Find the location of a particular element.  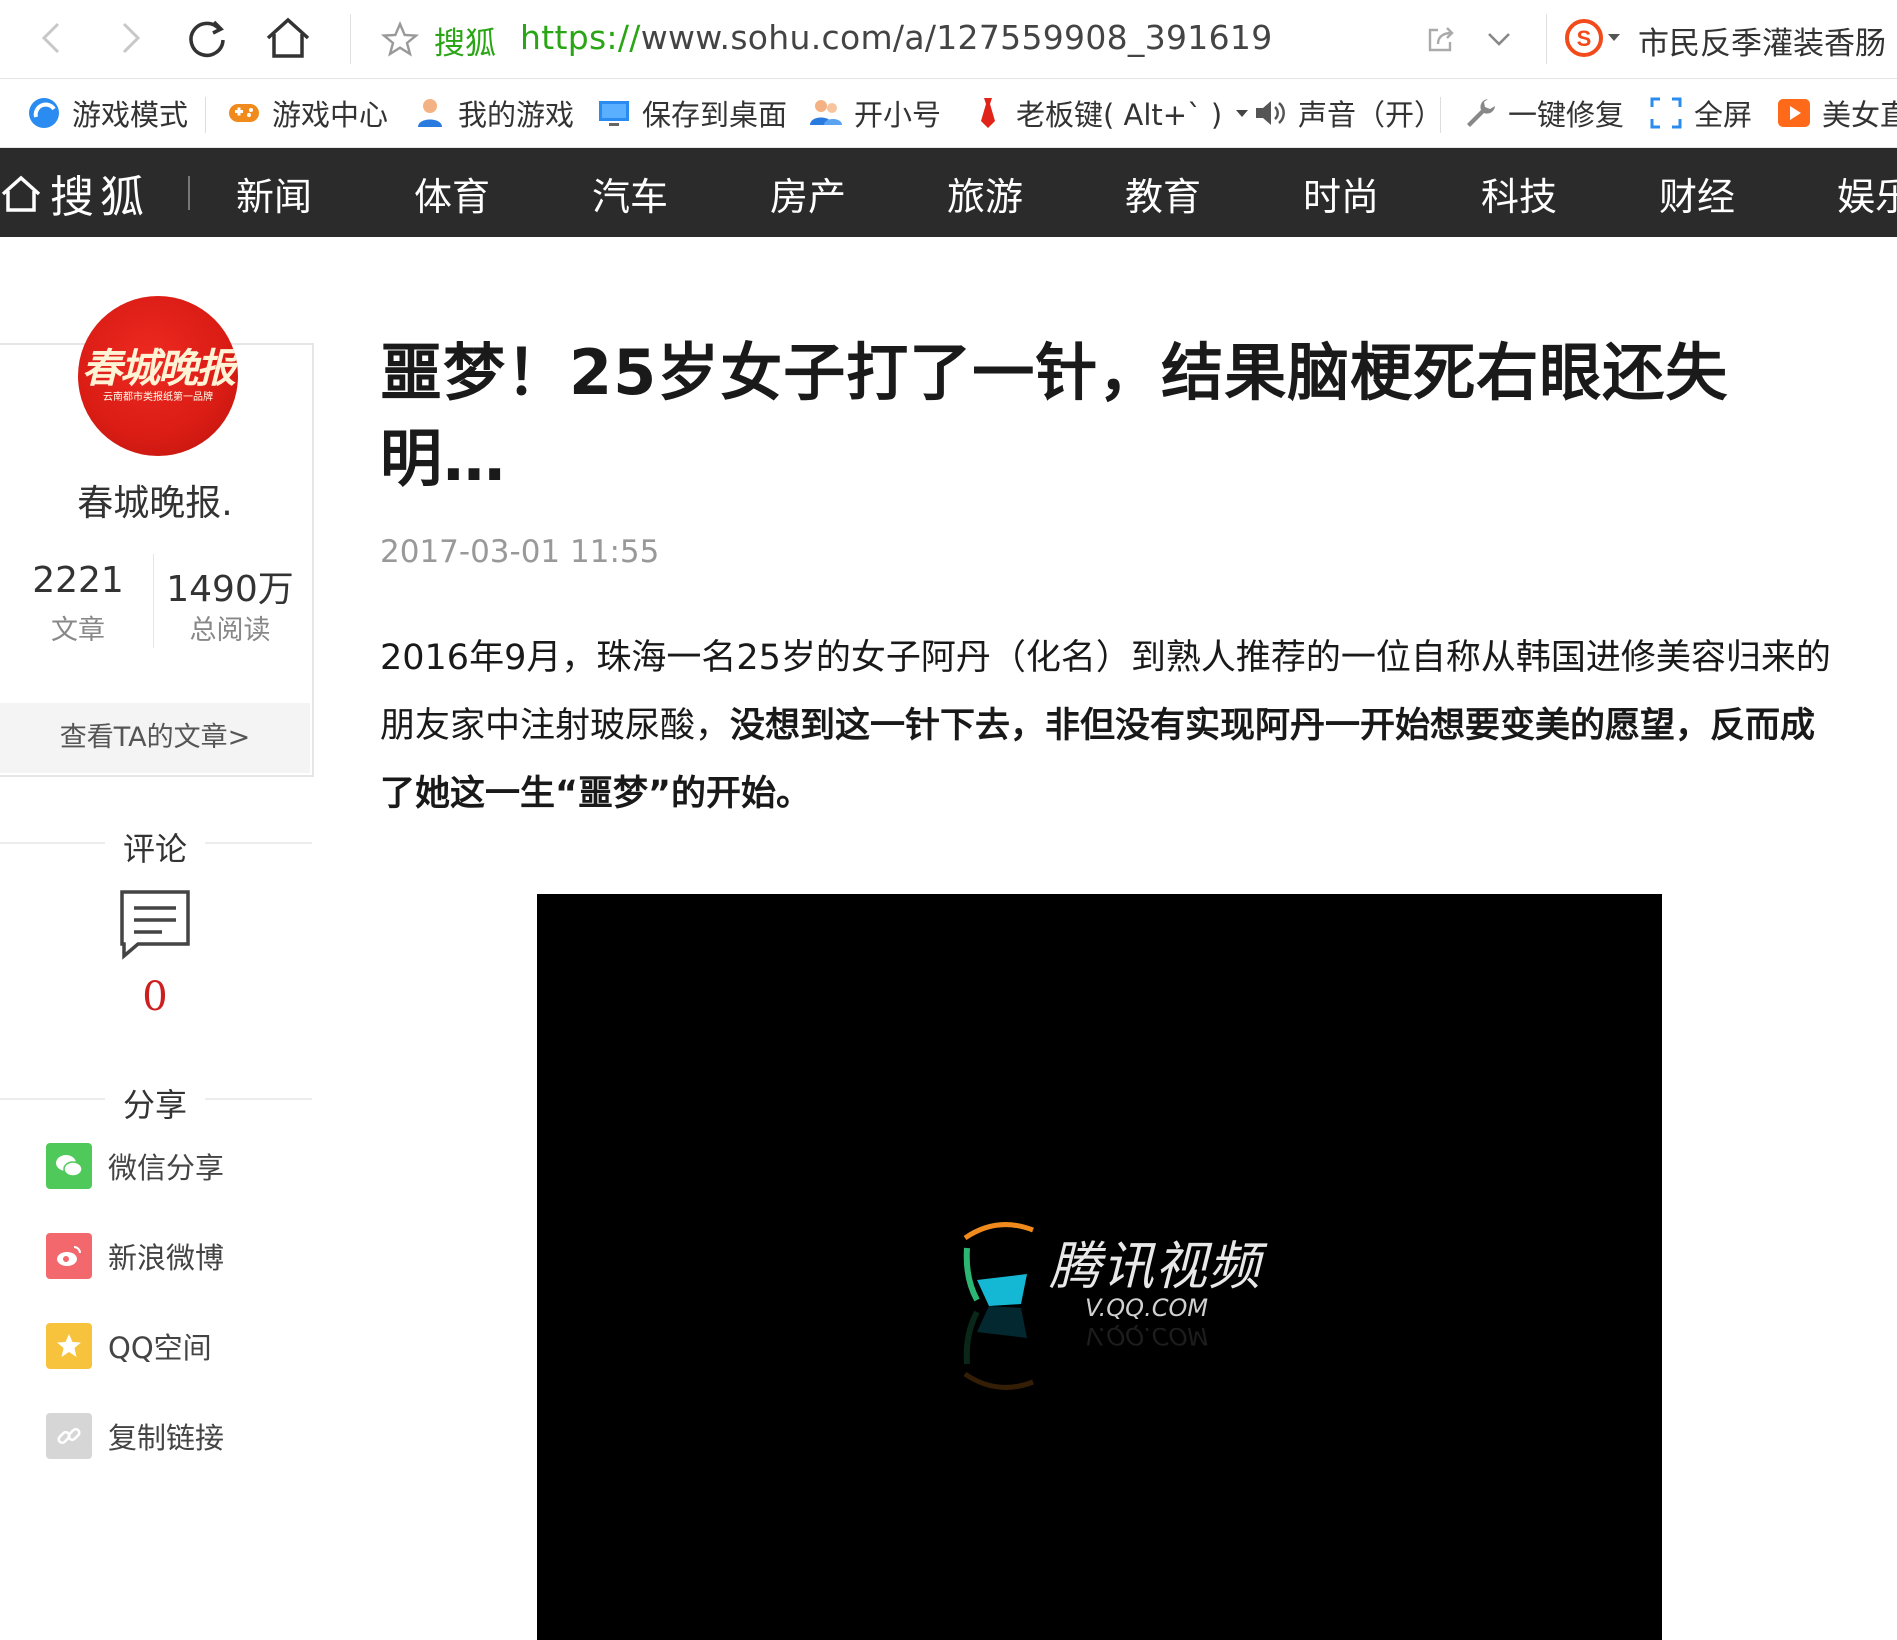

nav-link-travel: 旅游 is located at coordinates (985, 193).